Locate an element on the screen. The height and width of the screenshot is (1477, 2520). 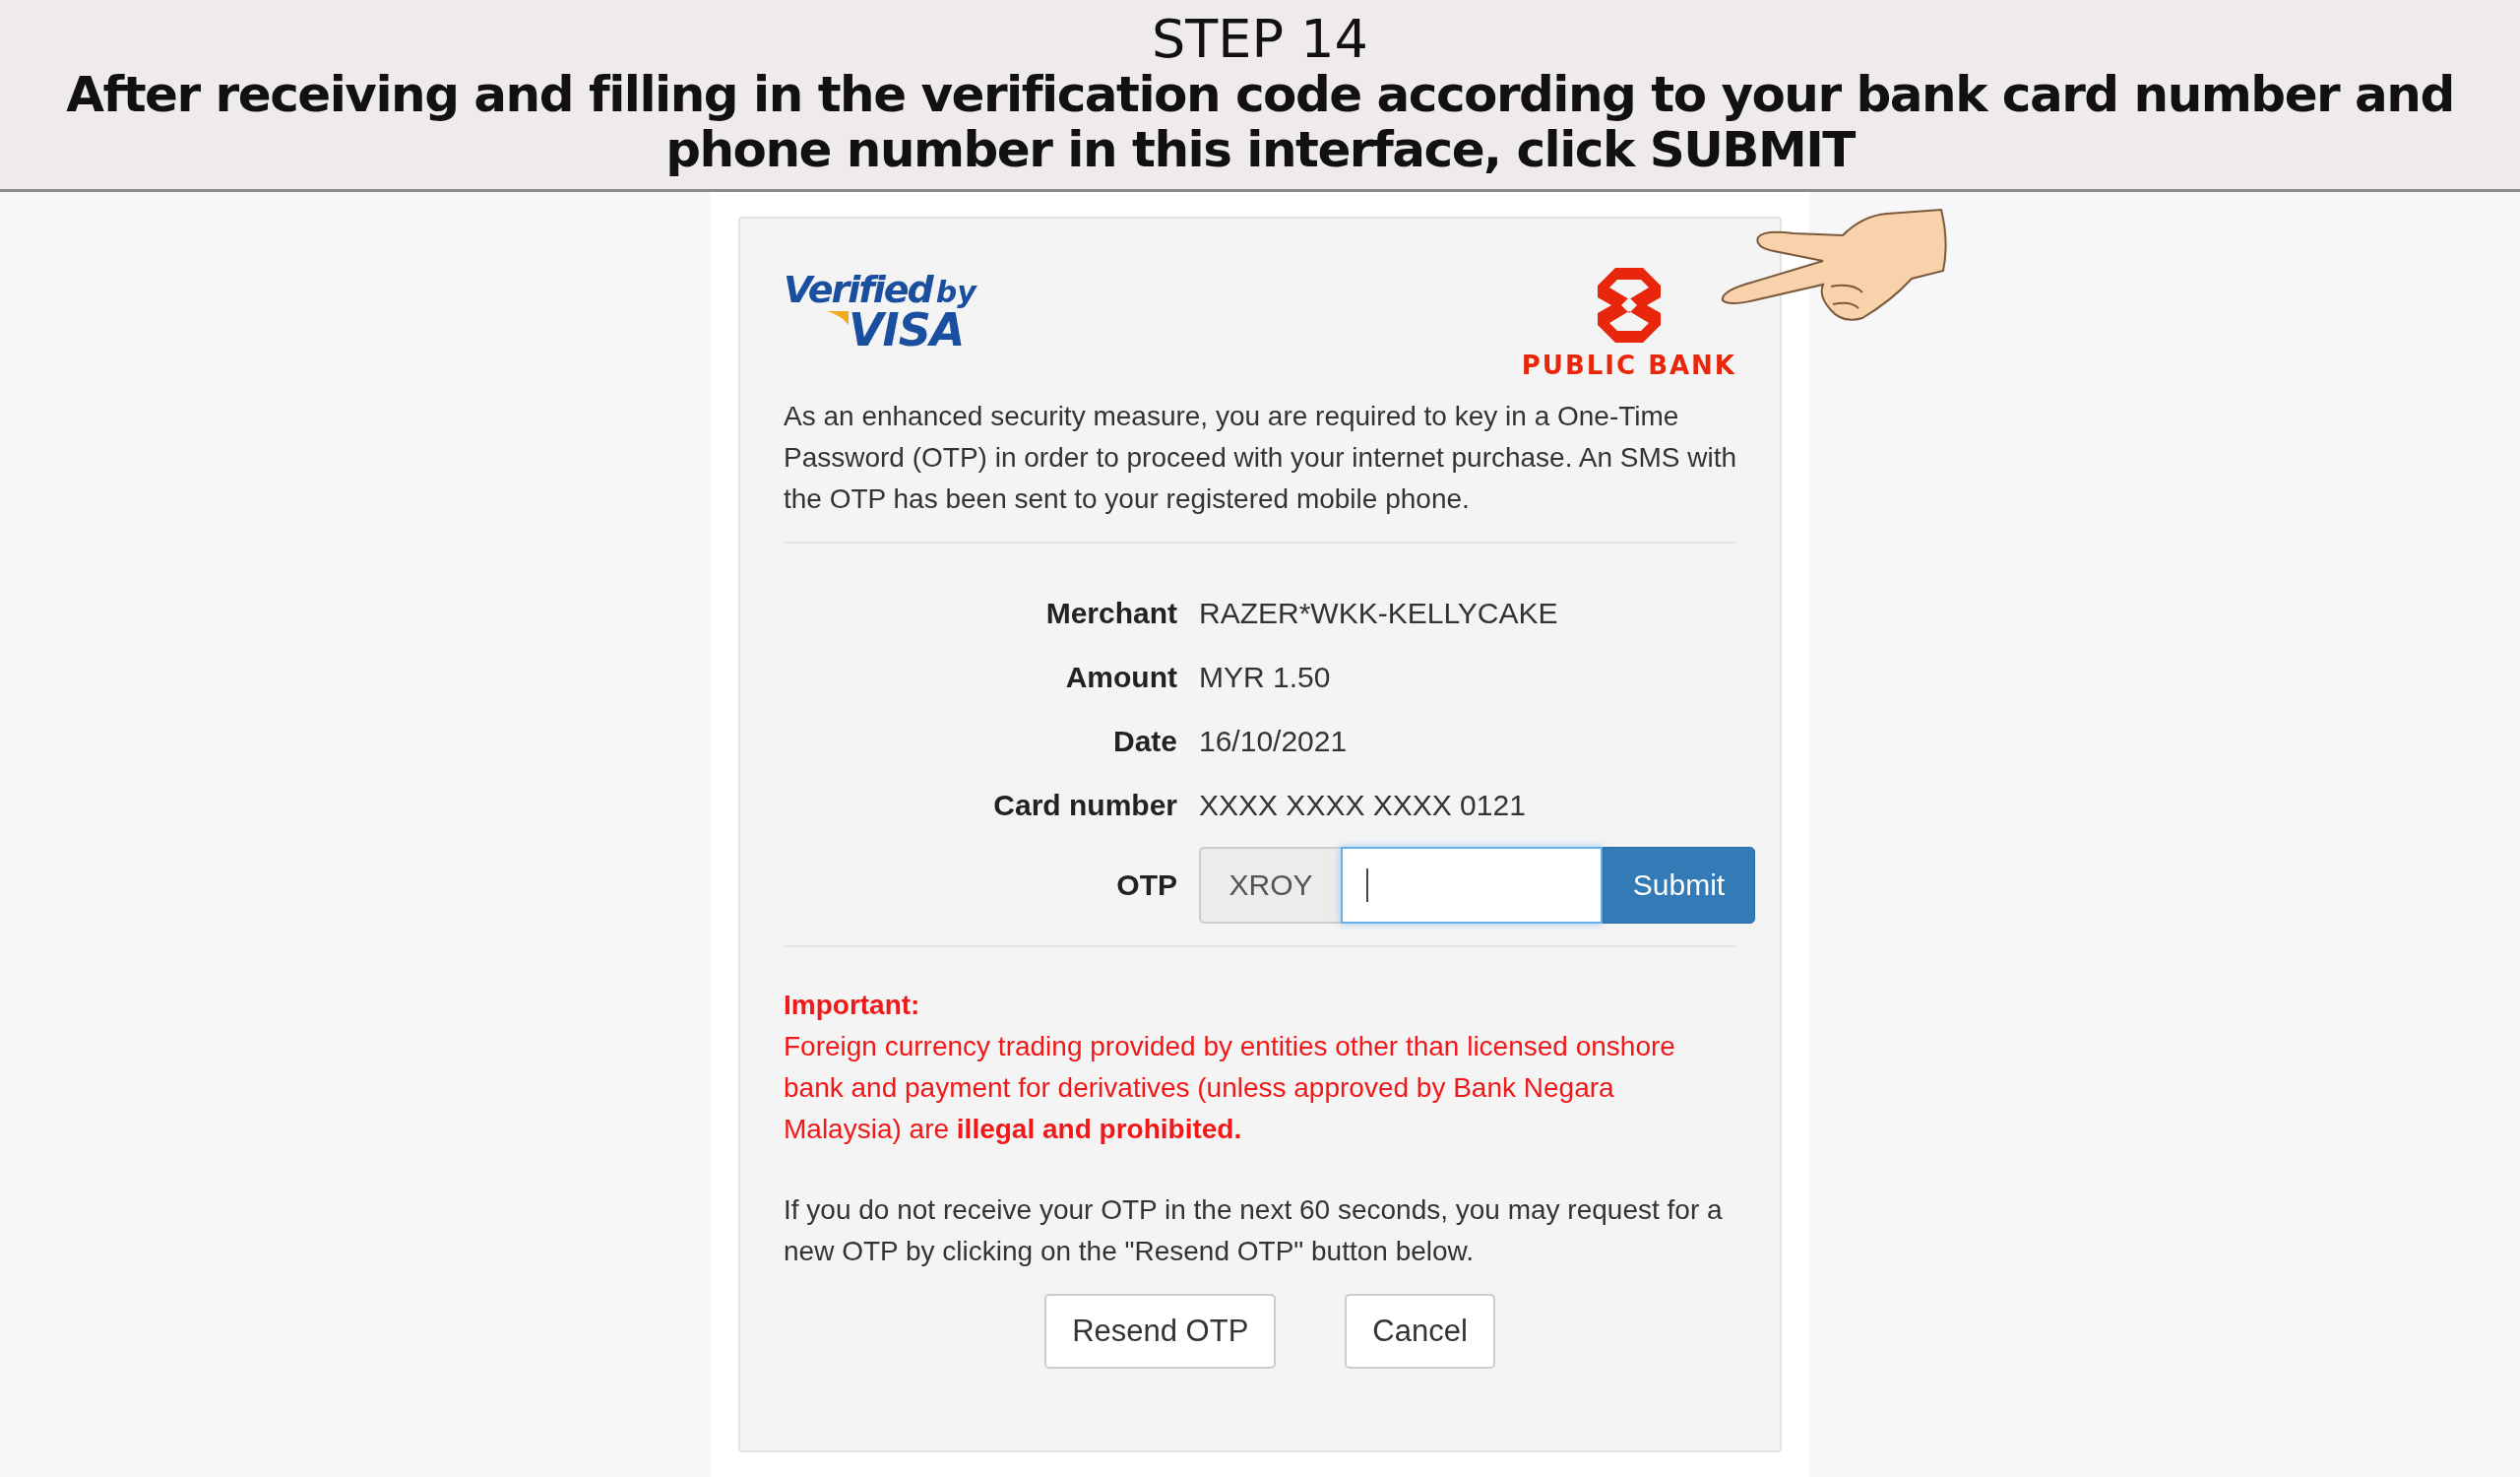
field-value: XXXX XXXX XXXX 0121 is located at coordinates (1362, 805).